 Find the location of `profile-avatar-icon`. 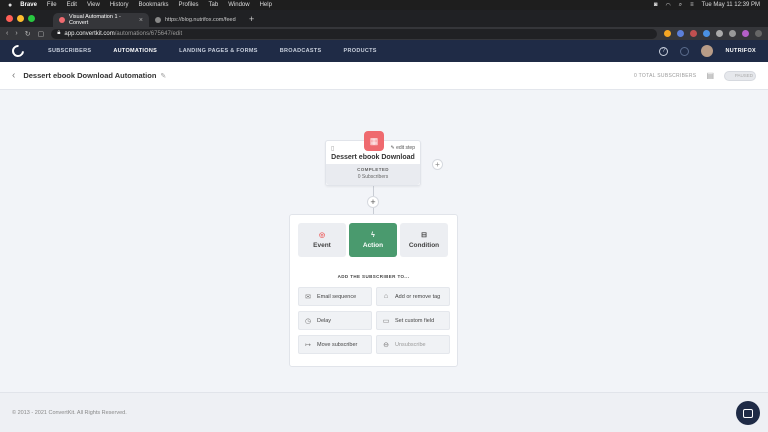

profile-avatar-icon is located at coordinates (745, 33).